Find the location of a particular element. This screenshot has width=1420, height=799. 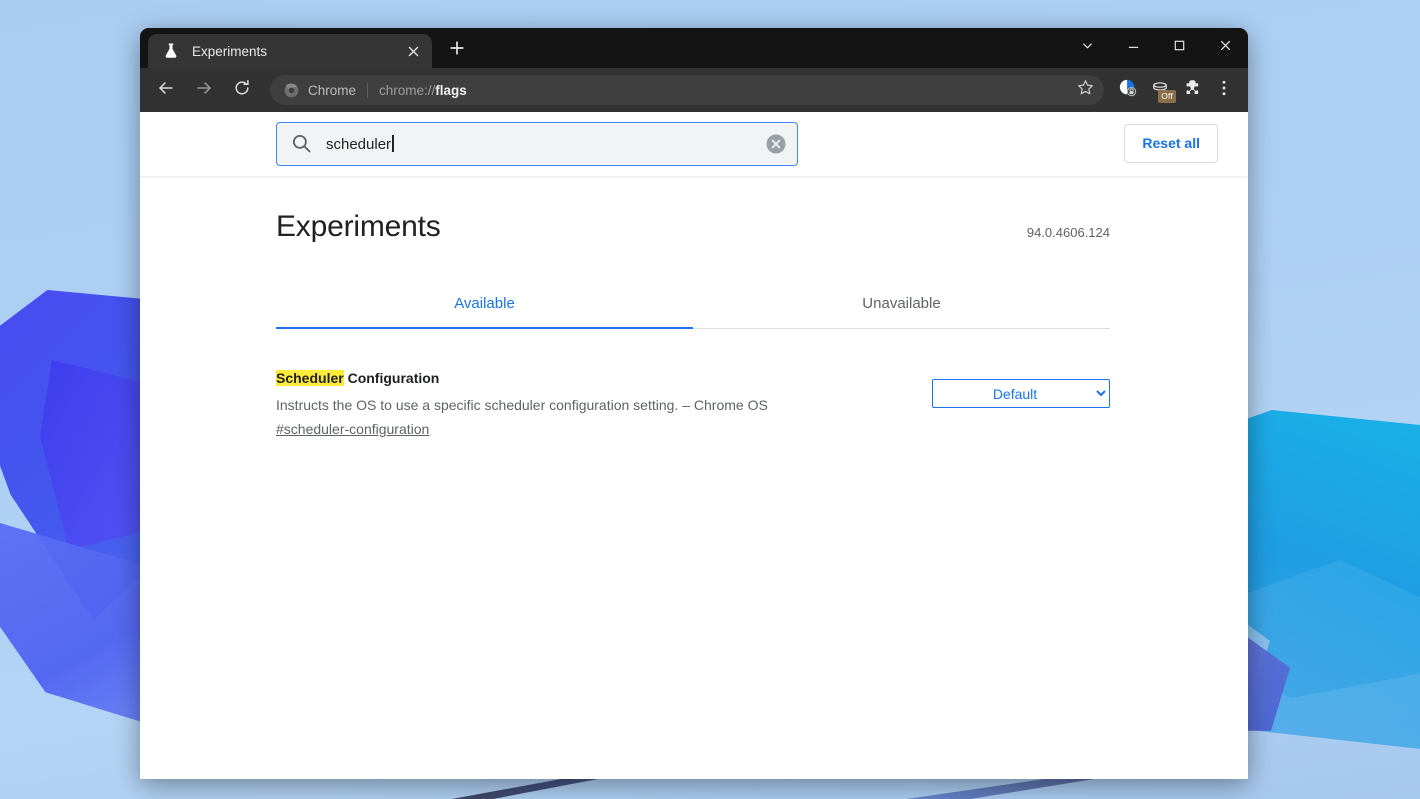

url-suffix: flags is located at coordinates (451, 90).